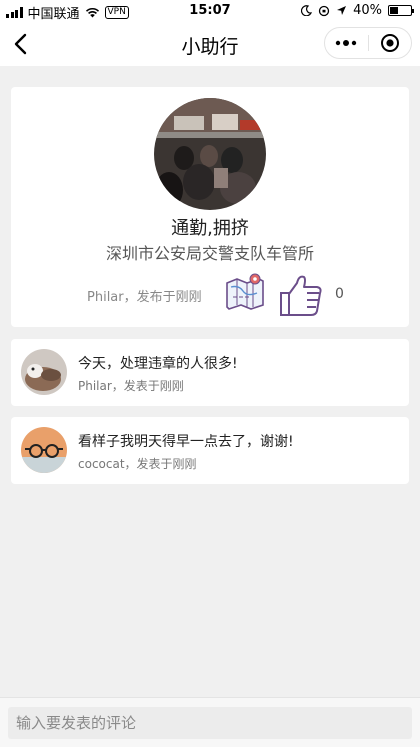  Describe the element at coordinates (137, 464) in the screenshot. I see `comment-meta: cococat，发表于刚刚` at that location.